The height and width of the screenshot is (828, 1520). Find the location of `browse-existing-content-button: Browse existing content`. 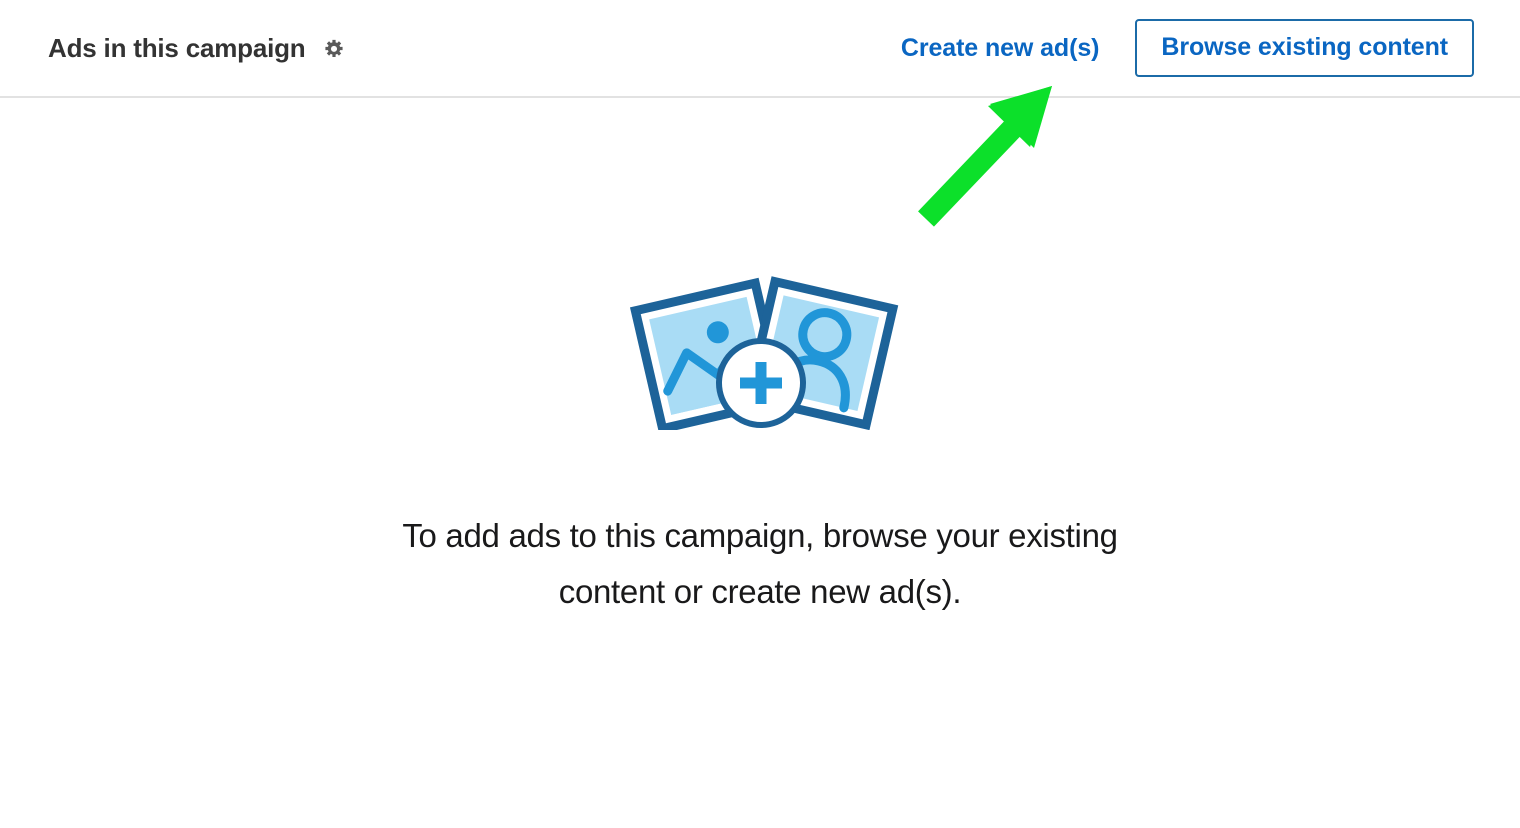

browse-existing-content-button: Browse existing content is located at coordinates (1304, 48).